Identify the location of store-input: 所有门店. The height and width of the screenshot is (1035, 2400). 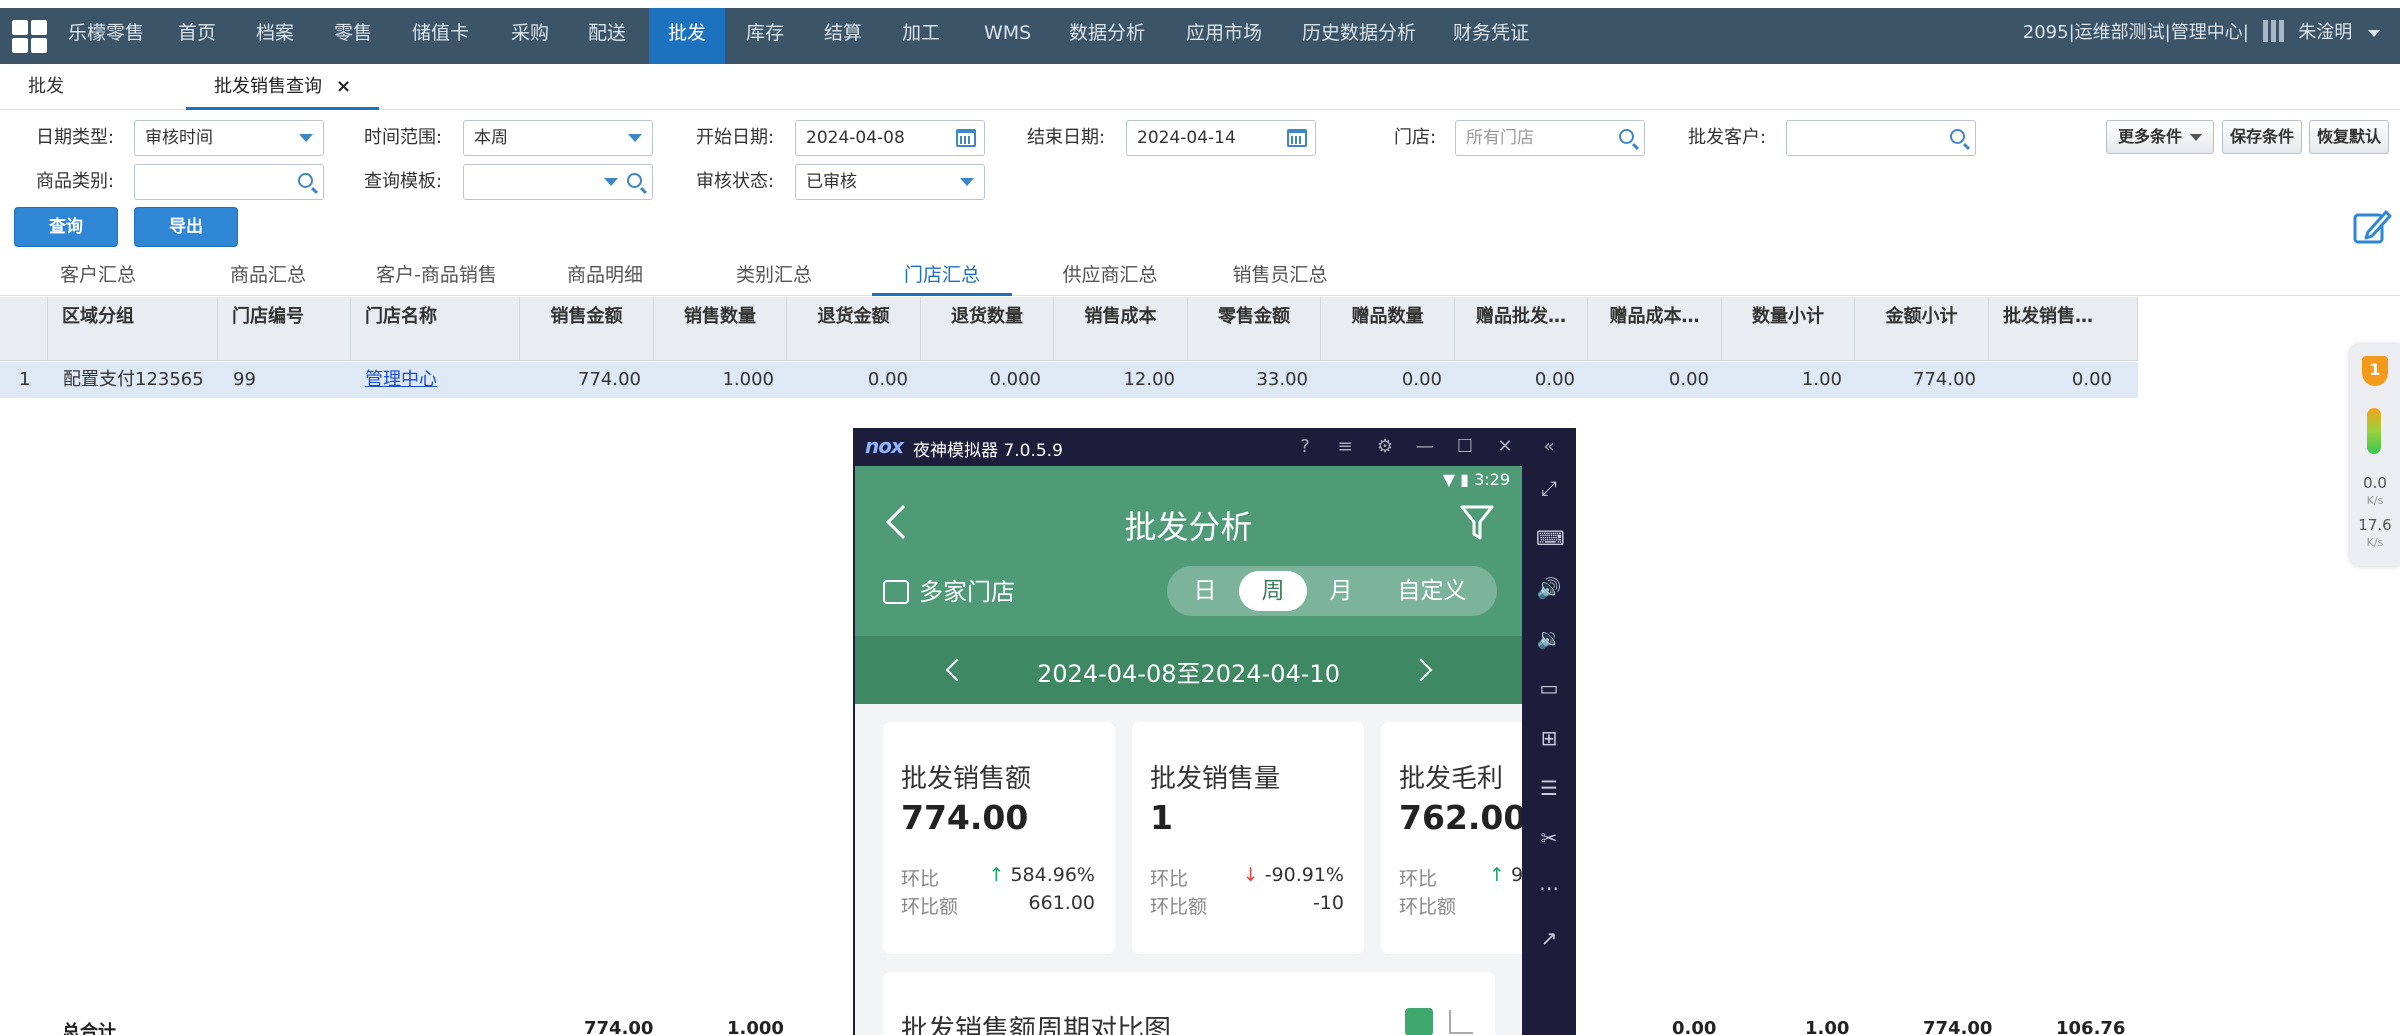
(1550, 138).